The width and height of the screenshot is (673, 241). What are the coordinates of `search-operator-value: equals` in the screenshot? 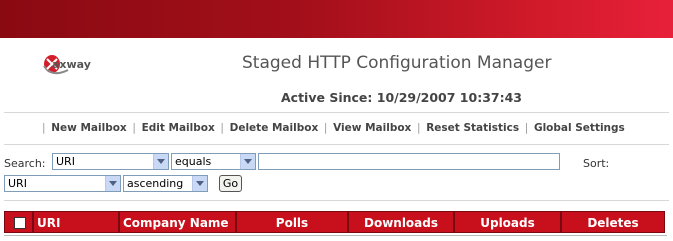 It's located at (193, 161).